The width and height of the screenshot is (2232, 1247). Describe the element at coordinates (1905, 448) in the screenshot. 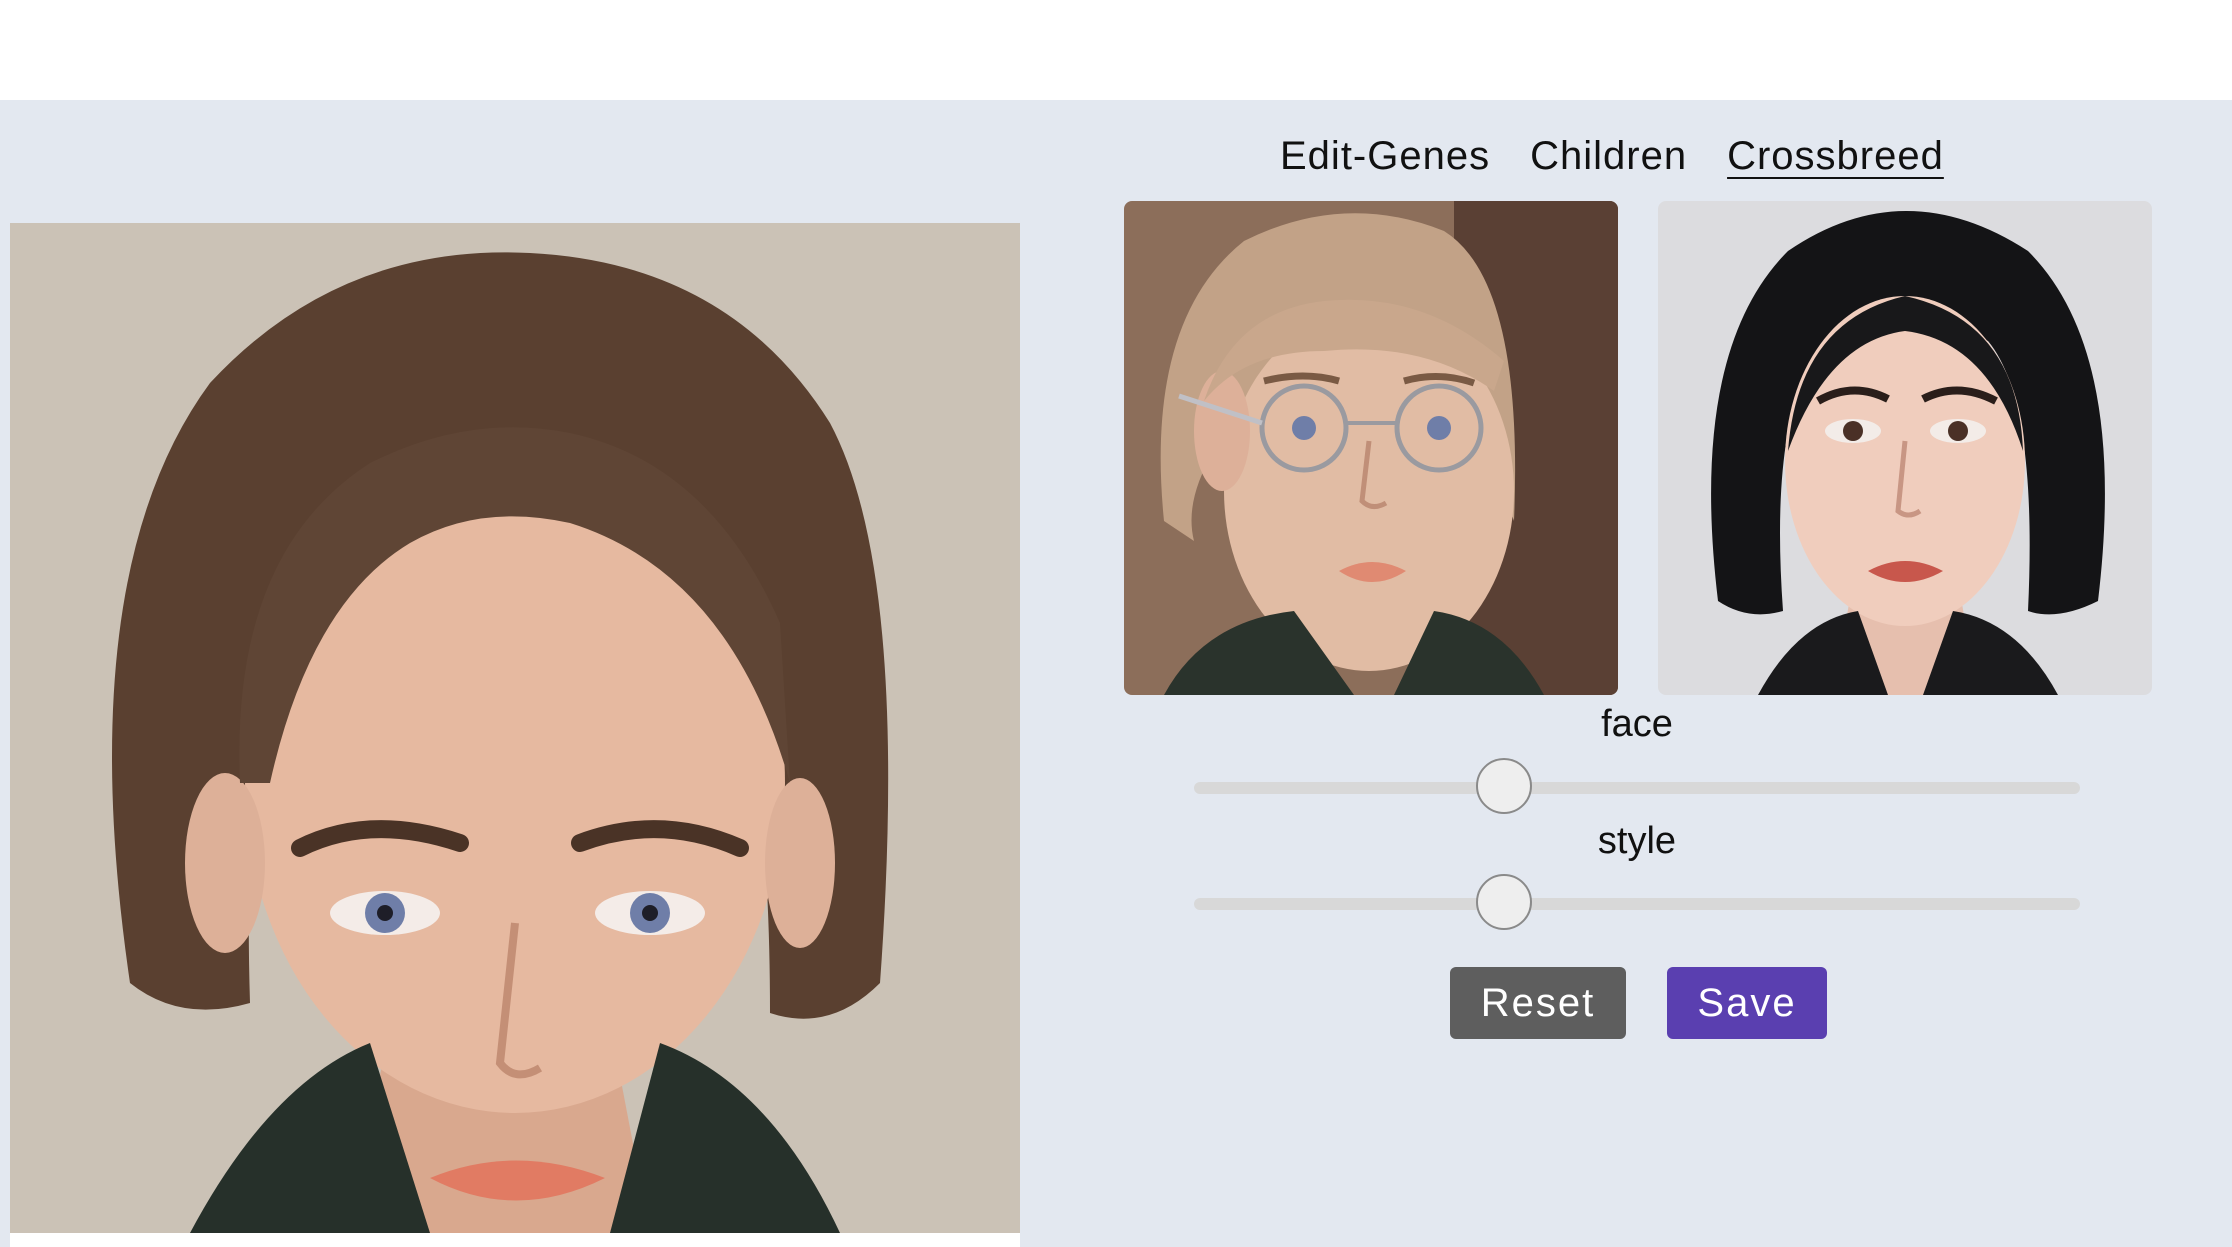

I see `parent-b-face-image` at that location.